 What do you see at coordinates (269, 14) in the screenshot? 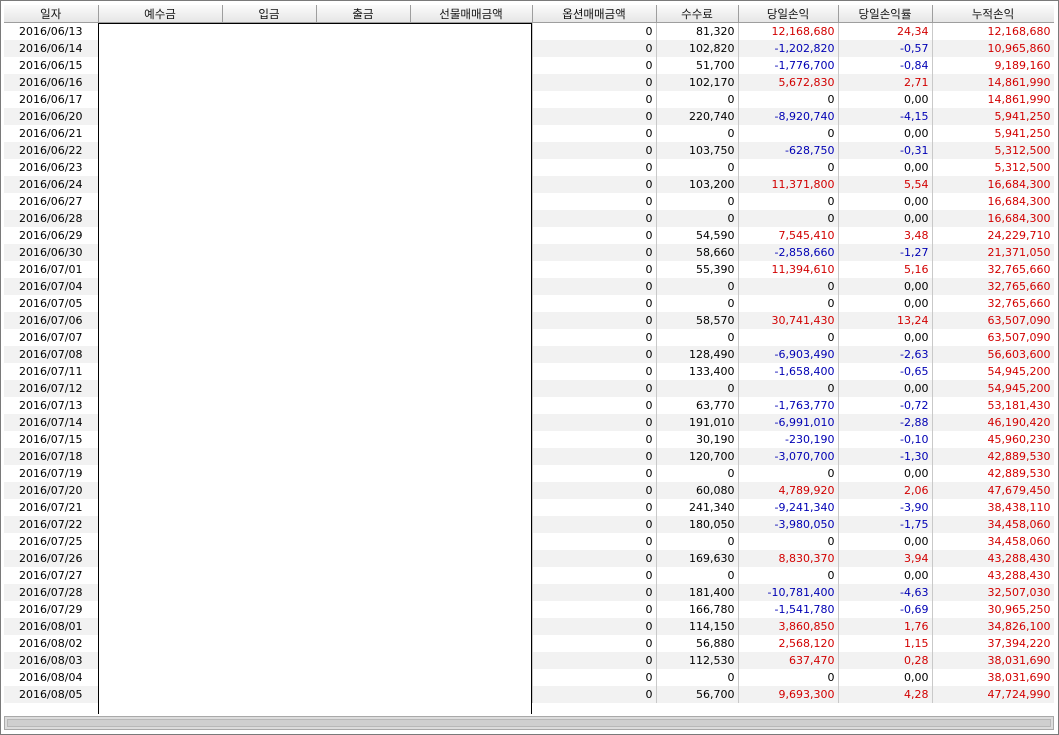
I see `col-header-deposit-in: 입금` at bounding box center [269, 14].